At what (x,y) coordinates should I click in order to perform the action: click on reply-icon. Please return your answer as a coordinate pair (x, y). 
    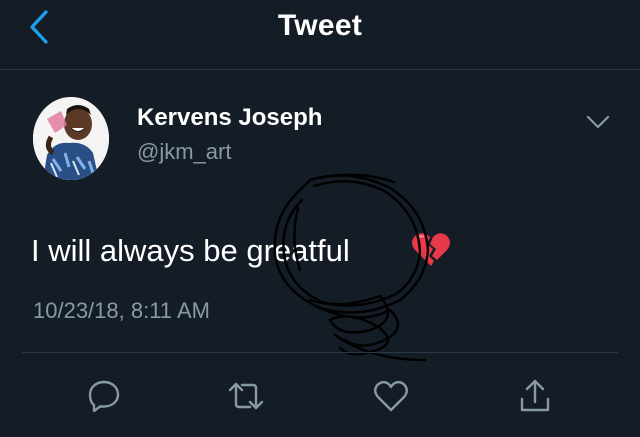
    Looking at the image, I should click on (104, 396).